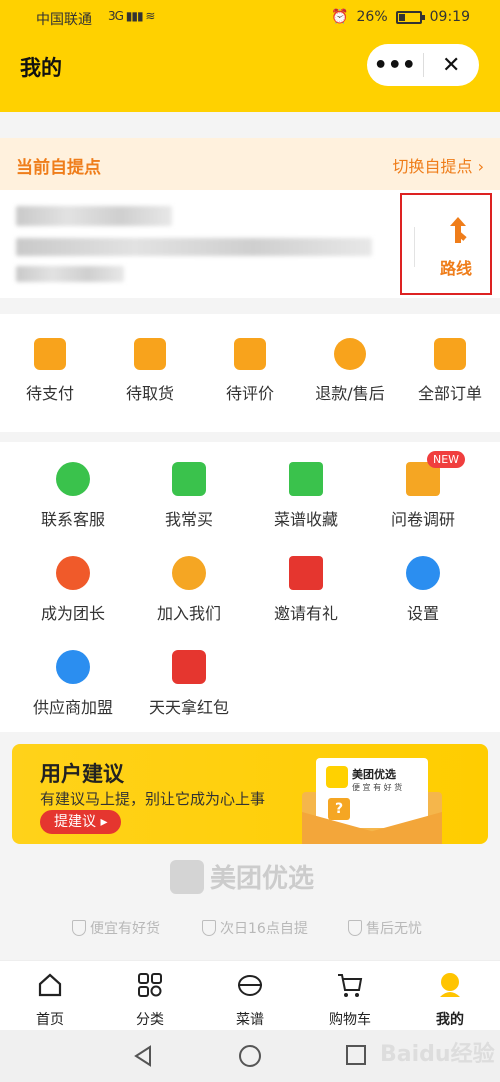 The width and height of the screenshot is (500, 1082). What do you see at coordinates (423, 496) in the screenshot?
I see `tool-survey: 问卷调研` at bounding box center [423, 496].